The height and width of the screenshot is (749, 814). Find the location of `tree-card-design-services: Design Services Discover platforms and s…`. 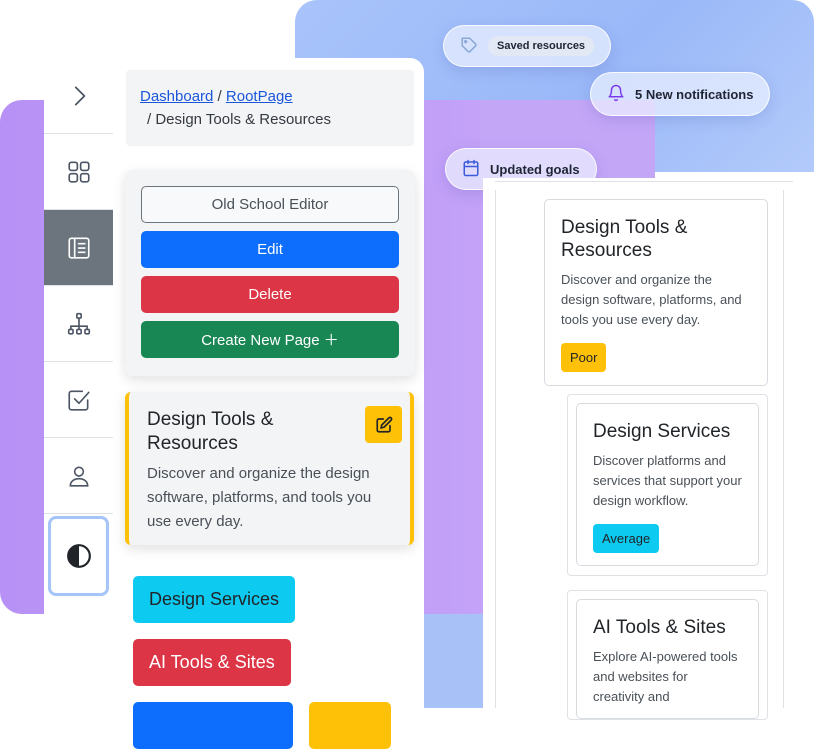

tree-card-design-services: Design Services Discover platforms and s… is located at coordinates (667, 484).